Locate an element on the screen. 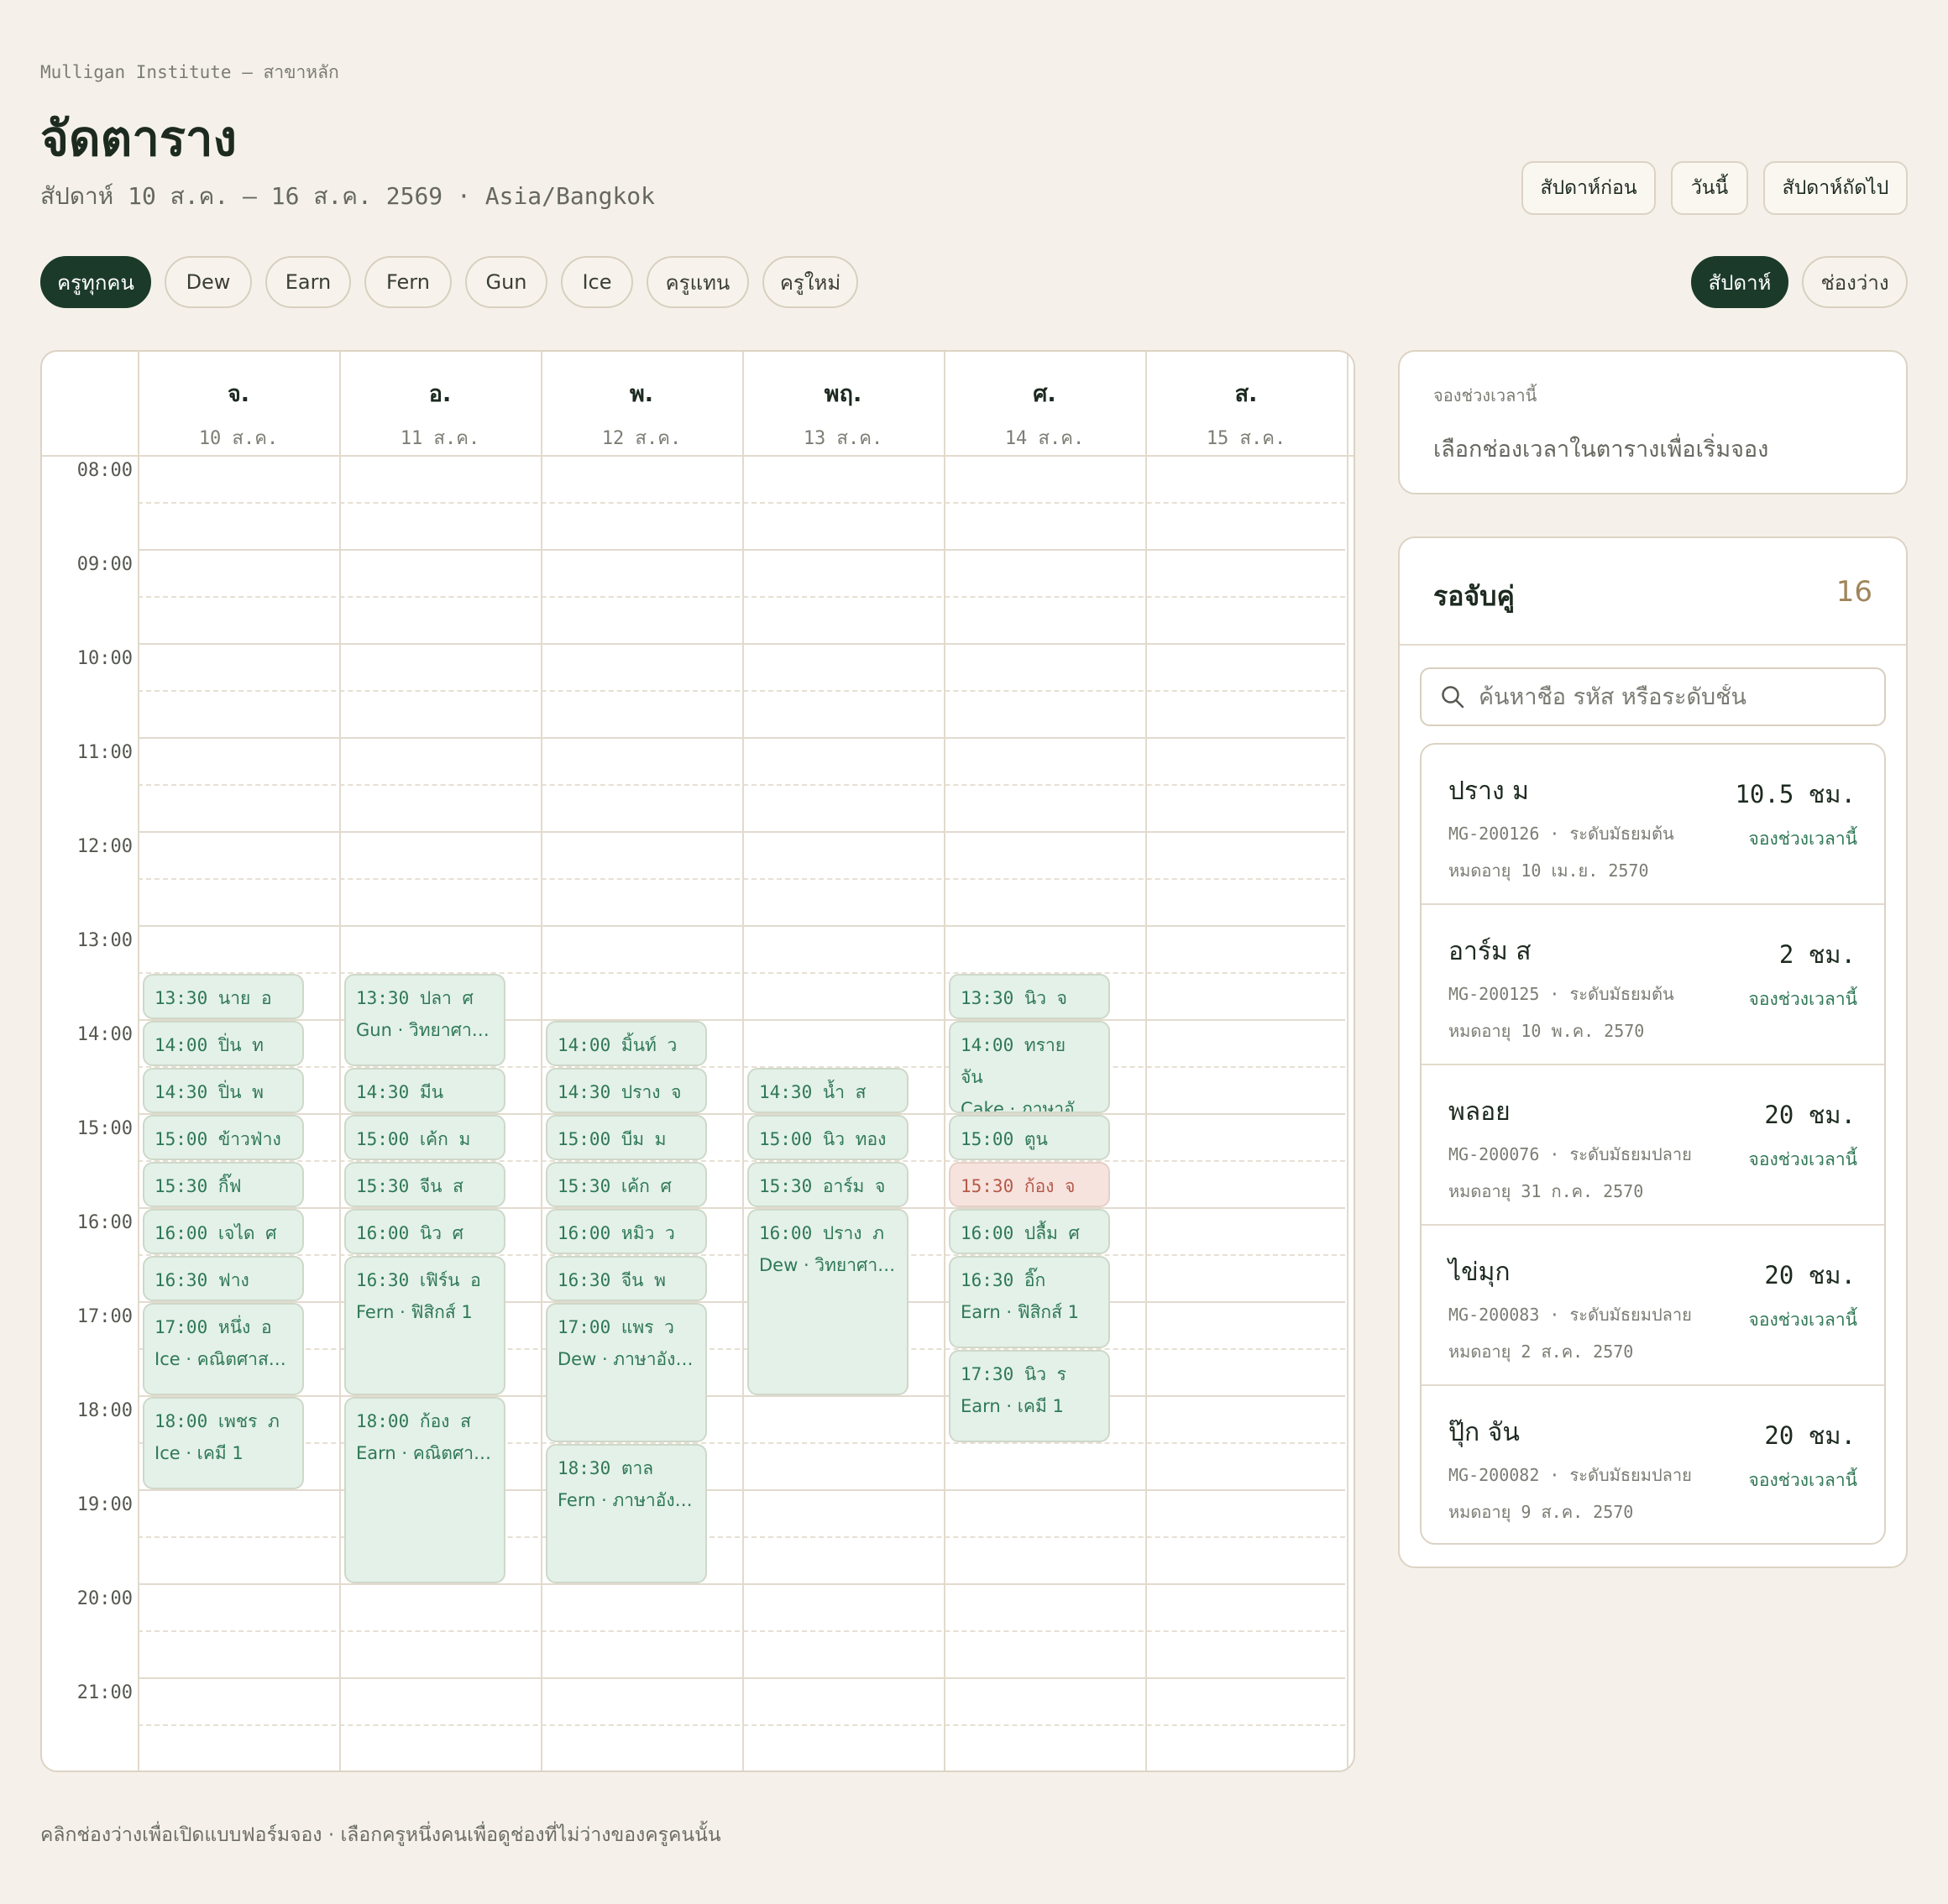  time-label: 16:00 is located at coordinates (104, 1222).